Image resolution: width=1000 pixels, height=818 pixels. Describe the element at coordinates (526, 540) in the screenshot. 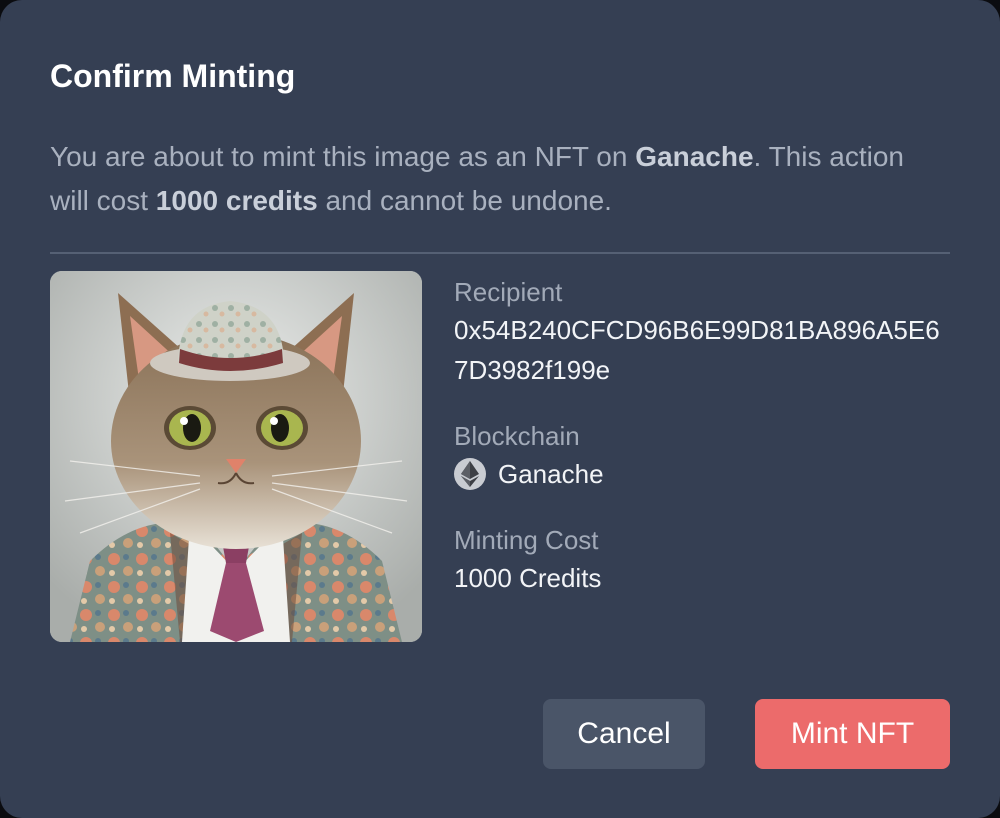

I see `minting-cost-label: Minting Cost` at that location.